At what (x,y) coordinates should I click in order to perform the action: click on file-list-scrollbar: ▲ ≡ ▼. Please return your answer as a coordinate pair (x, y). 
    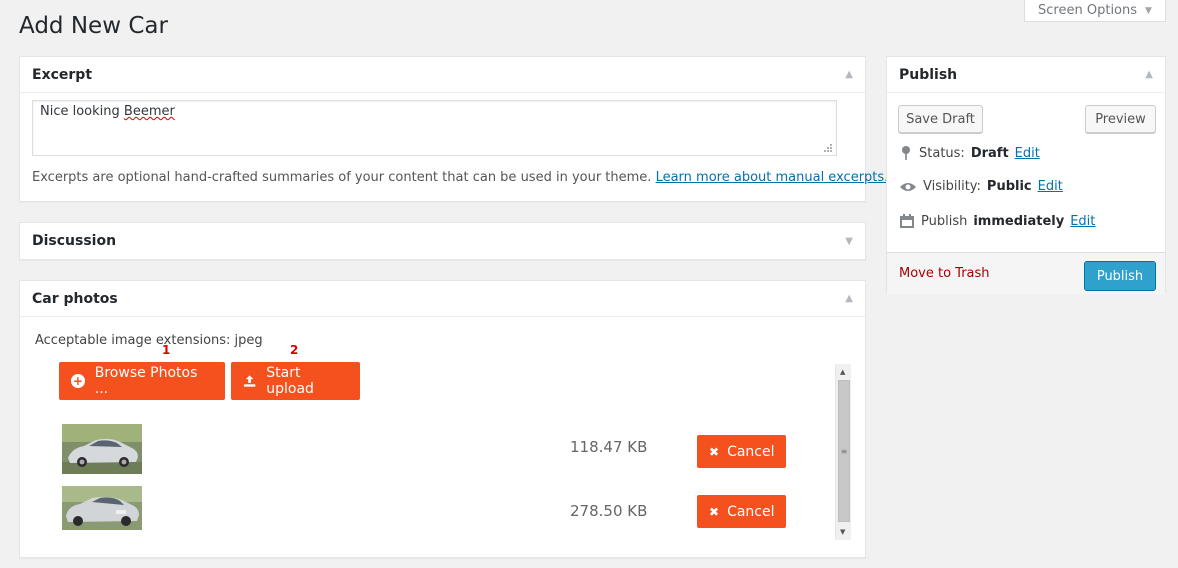
    Looking at the image, I should click on (843, 452).